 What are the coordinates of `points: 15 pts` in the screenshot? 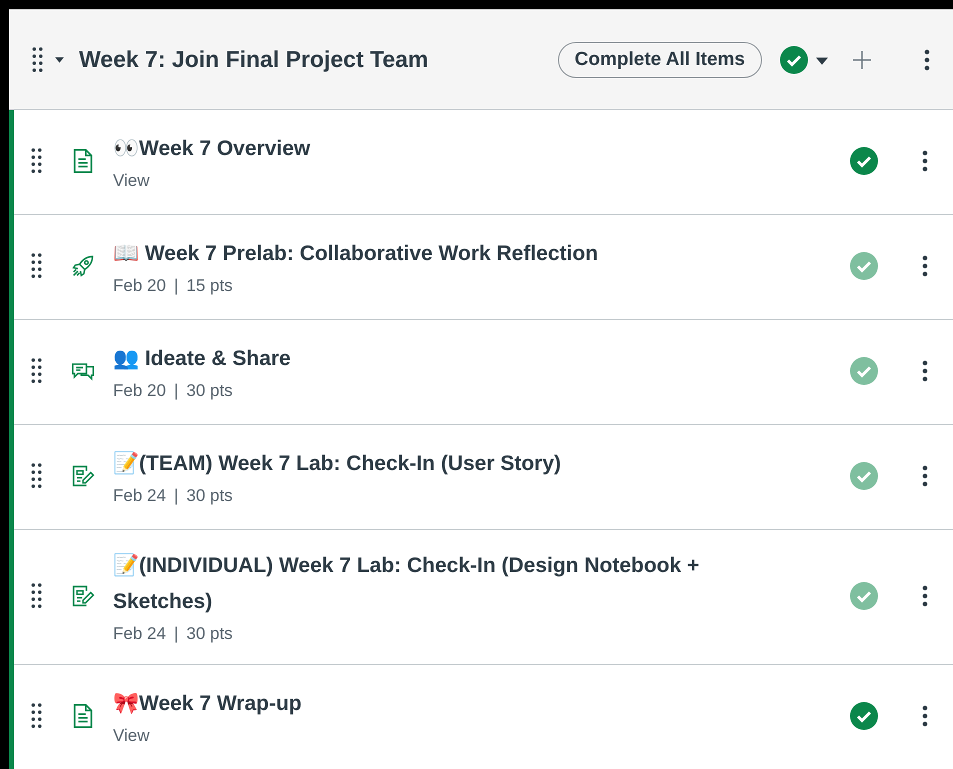 It's located at (209, 286).